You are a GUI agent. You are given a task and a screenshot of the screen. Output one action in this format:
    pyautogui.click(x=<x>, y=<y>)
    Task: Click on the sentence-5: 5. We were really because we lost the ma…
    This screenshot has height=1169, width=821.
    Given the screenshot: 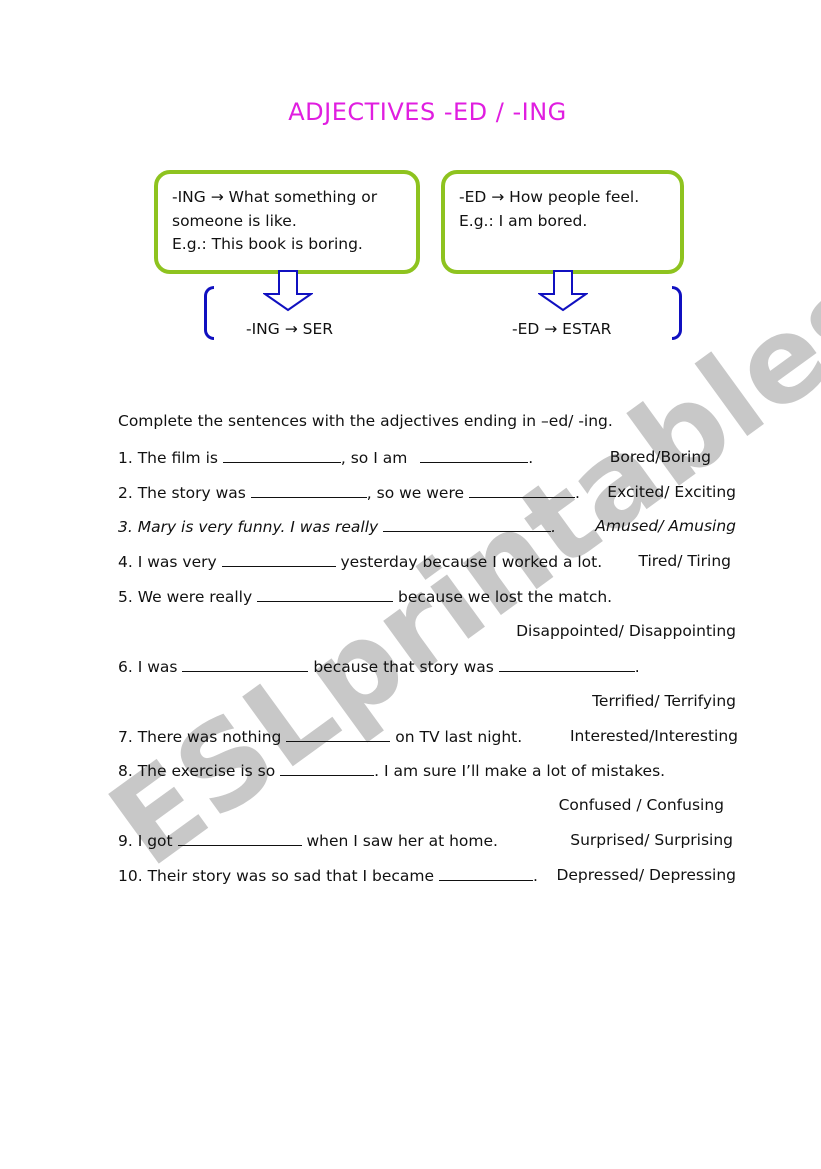 What is the action you would take?
    pyautogui.click(x=365, y=596)
    